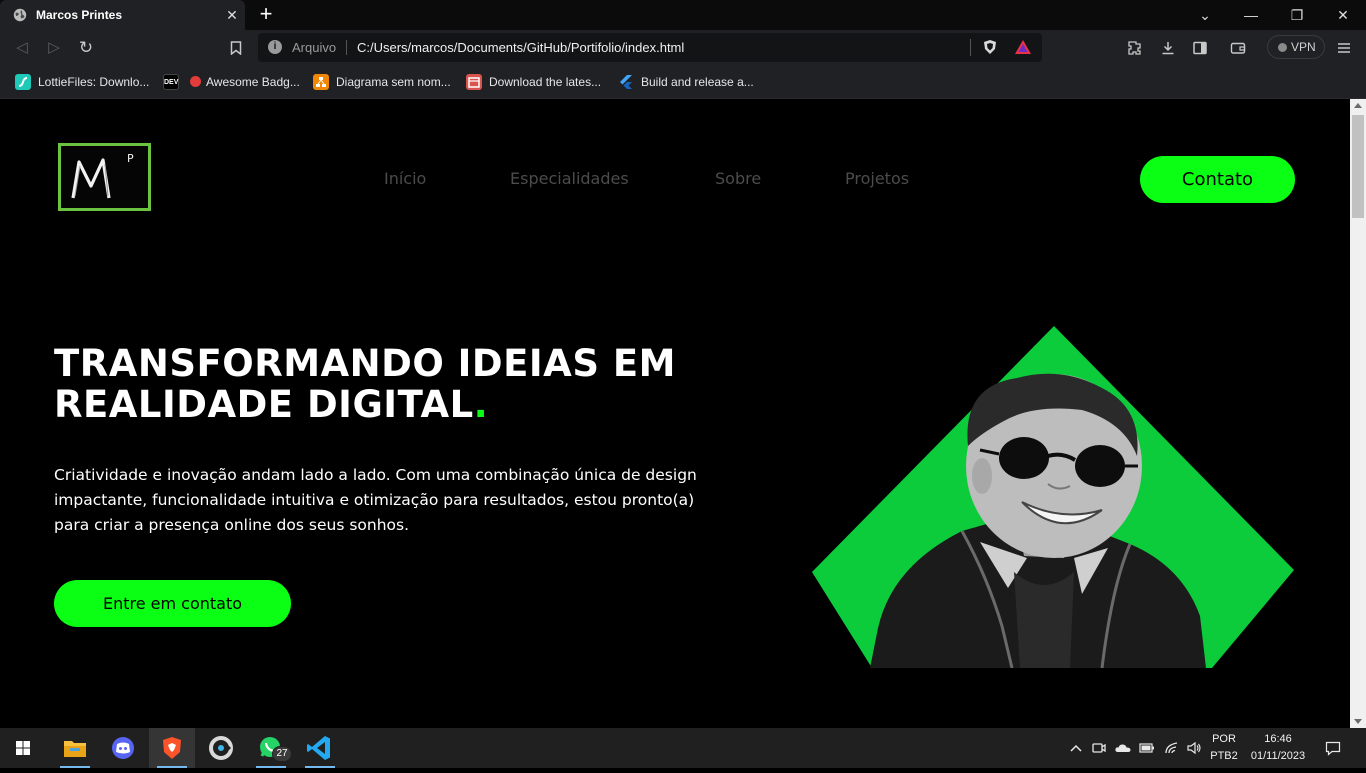 The height and width of the screenshot is (773, 1366). I want to click on flutter-icon, so click(626, 82).